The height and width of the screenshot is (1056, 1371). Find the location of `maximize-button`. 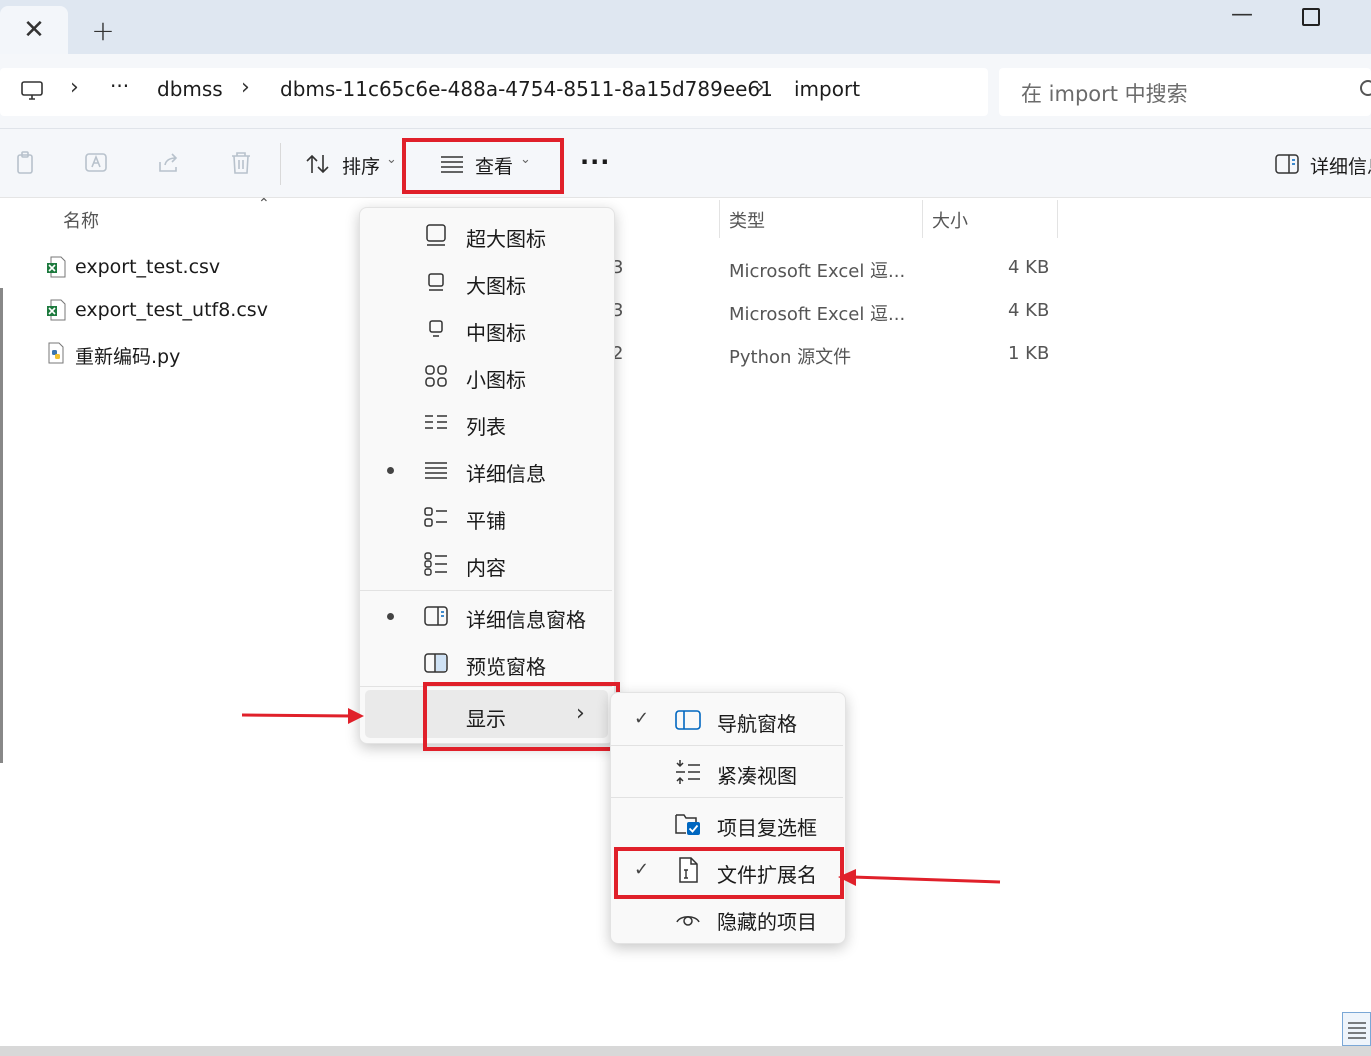

maximize-button is located at coordinates (1311, 17).